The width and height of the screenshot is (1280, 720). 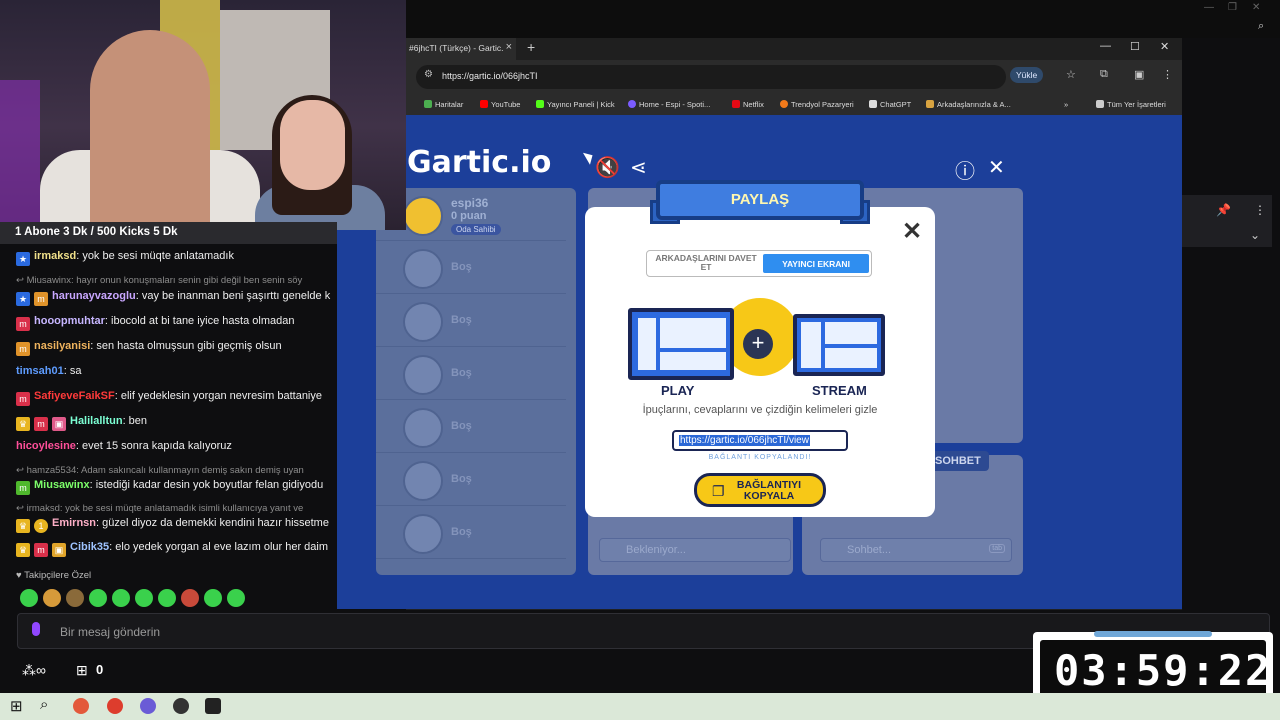 I want to click on chrome-icon, so click(x=115, y=706).